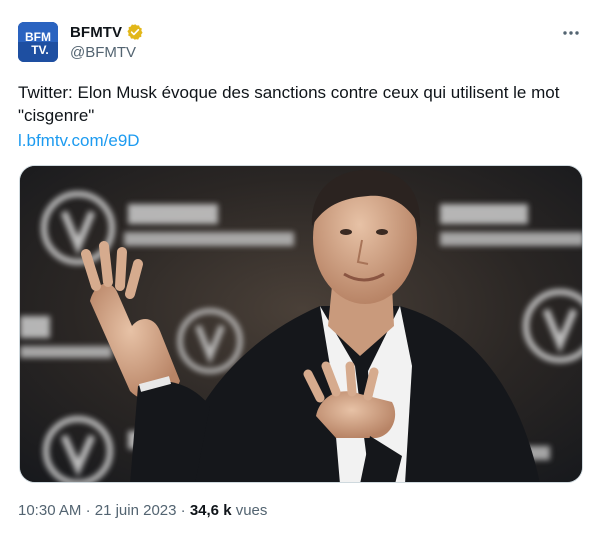  What do you see at coordinates (135, 32) in the screenshot?
I see `verified-badge-icon` at bounding box center [135, 32].